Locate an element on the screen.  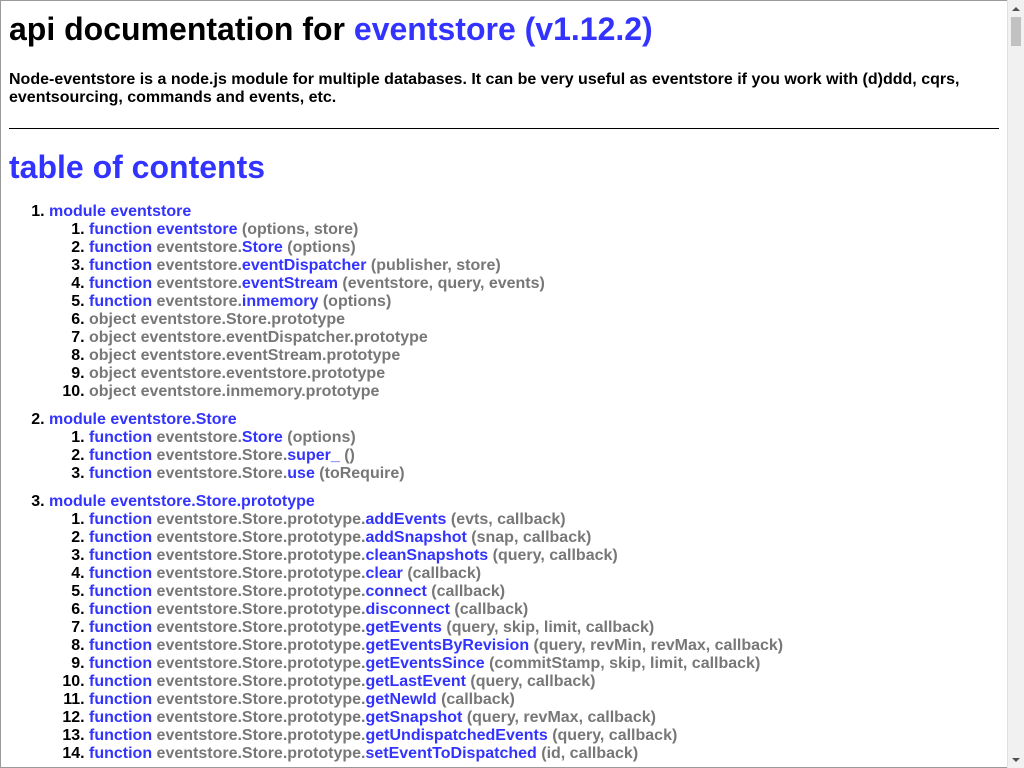
function-name-link: clear is located at coordinates (383, 573).